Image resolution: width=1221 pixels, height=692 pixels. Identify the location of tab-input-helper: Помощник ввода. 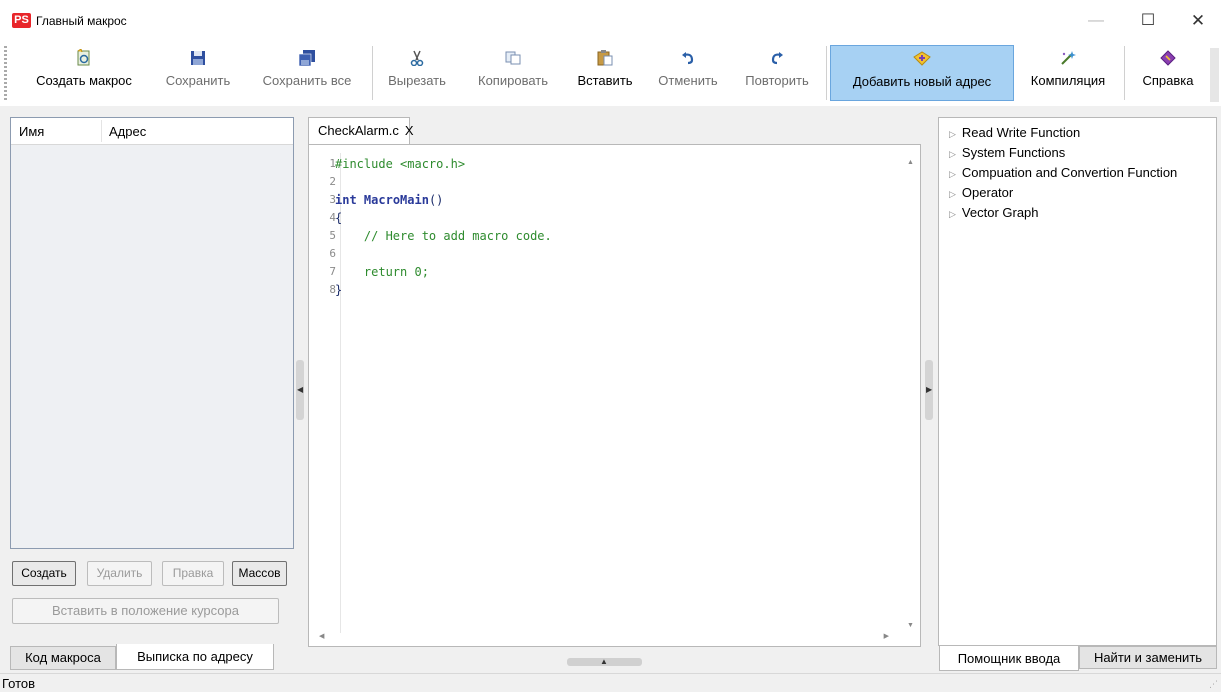
(1009, 658).